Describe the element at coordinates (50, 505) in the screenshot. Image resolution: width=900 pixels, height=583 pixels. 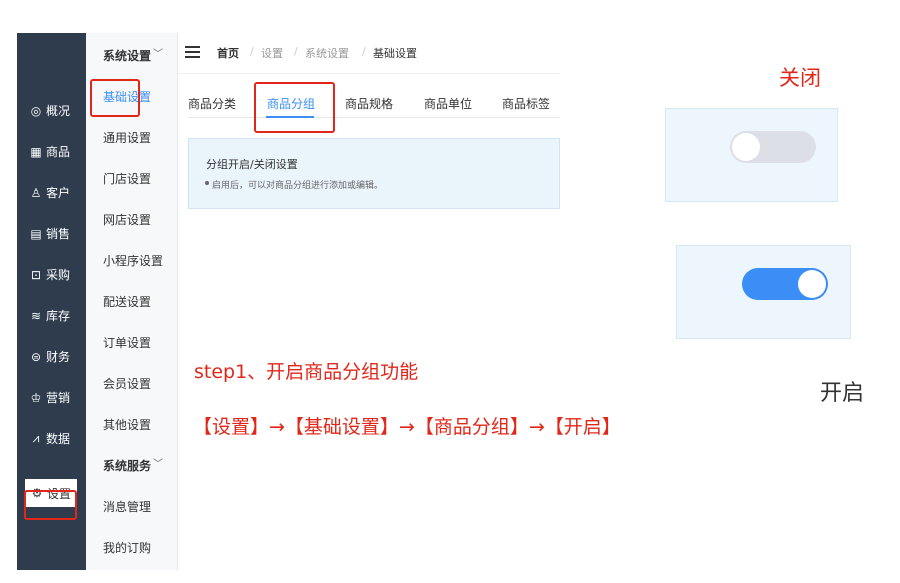
I see `highlight-settings` at that location.